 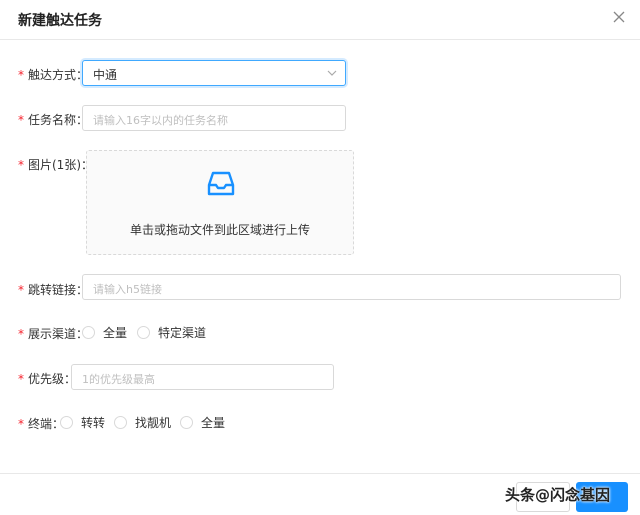 What do you see at coordinates (332, 73) in the screenshot?
I see `chevron-down-icon` at bounding box center [332, 73].